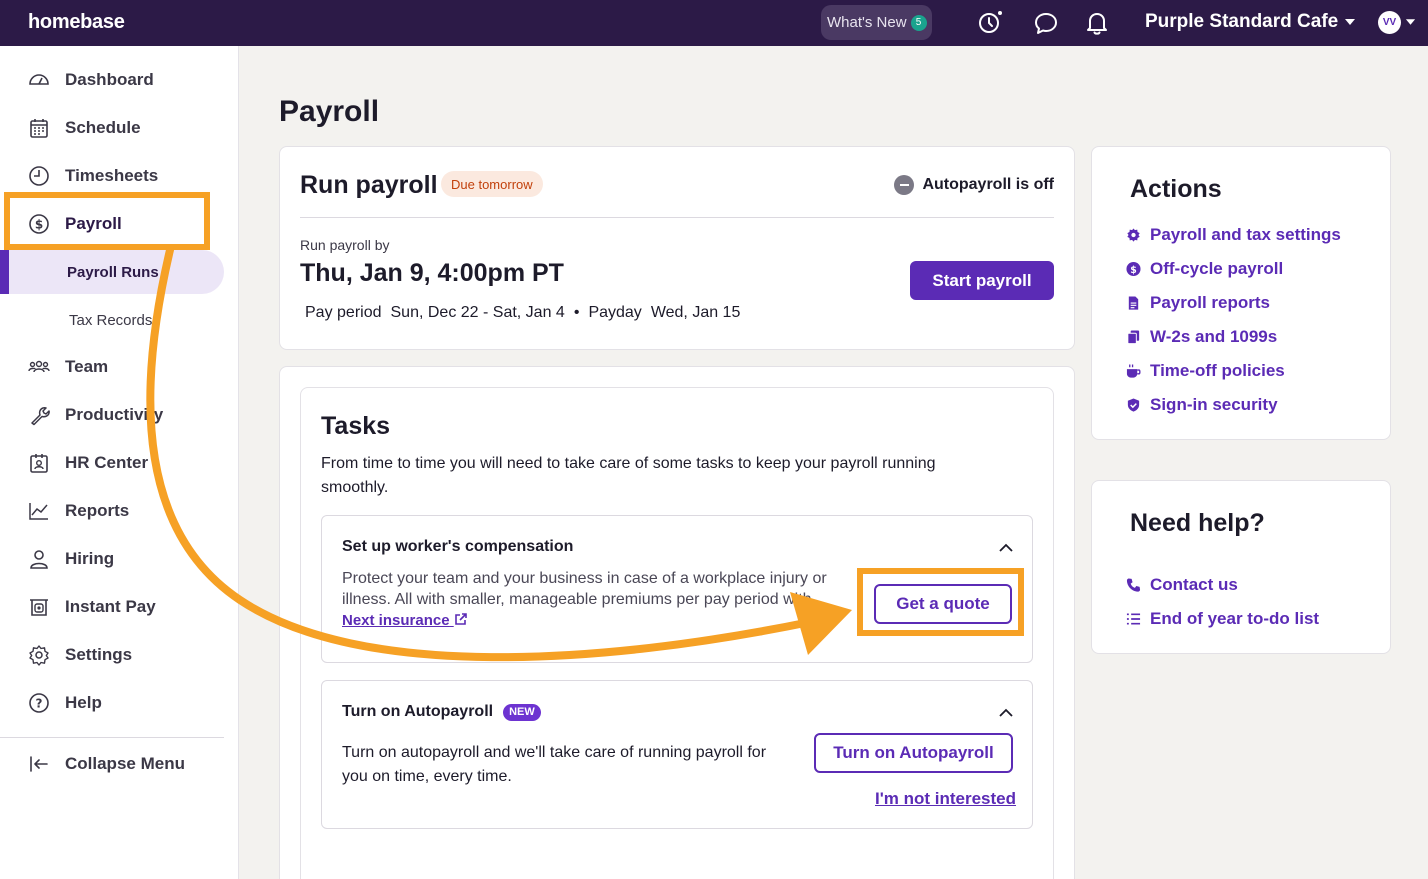 The height and width of the screenshot is (879, 1428). Describe the element at coordinates (39, 703) in the screenshot. I see `help-icon: ?` at that location.